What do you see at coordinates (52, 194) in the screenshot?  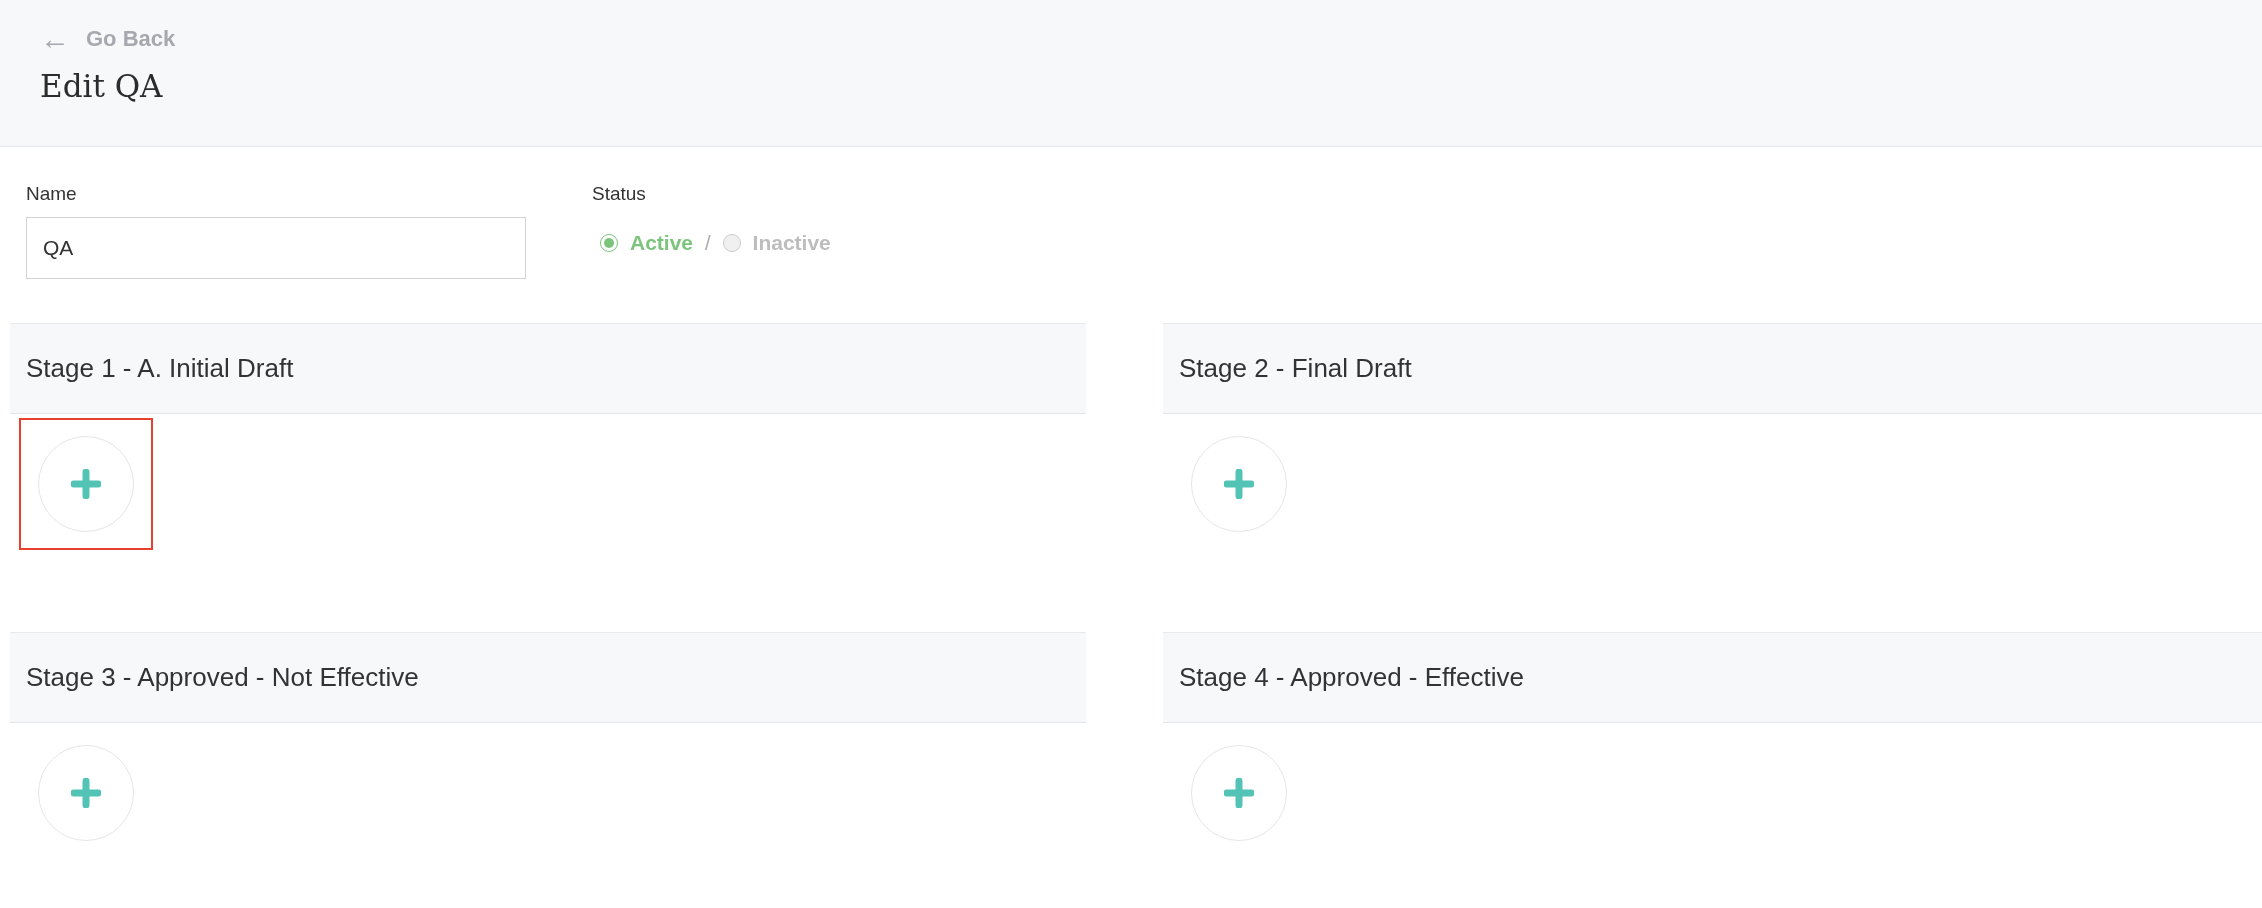 I see `name-label: Name` at bounding box center [52, 194].